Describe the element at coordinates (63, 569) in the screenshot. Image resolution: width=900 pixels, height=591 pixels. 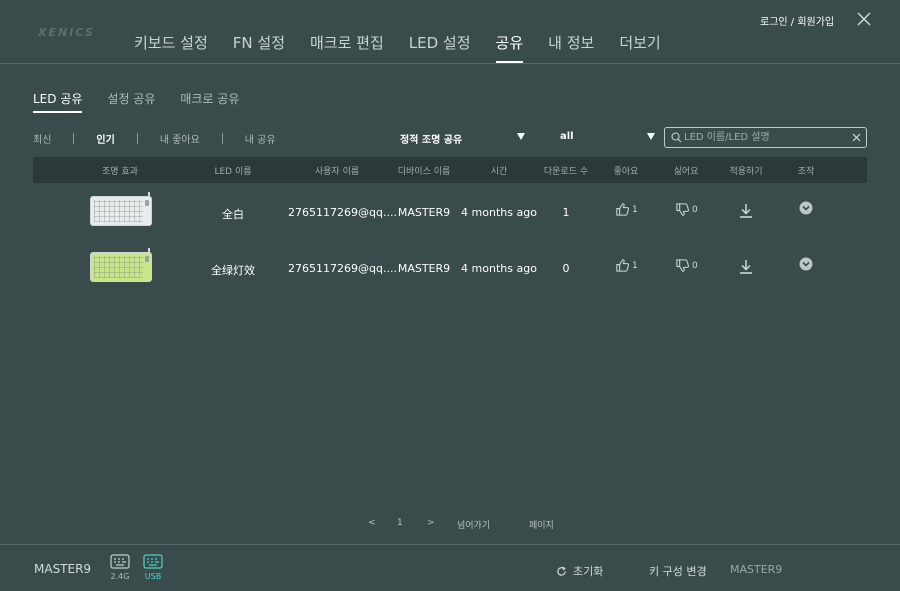
I see `footer-device-name: MASTER9` at that location.